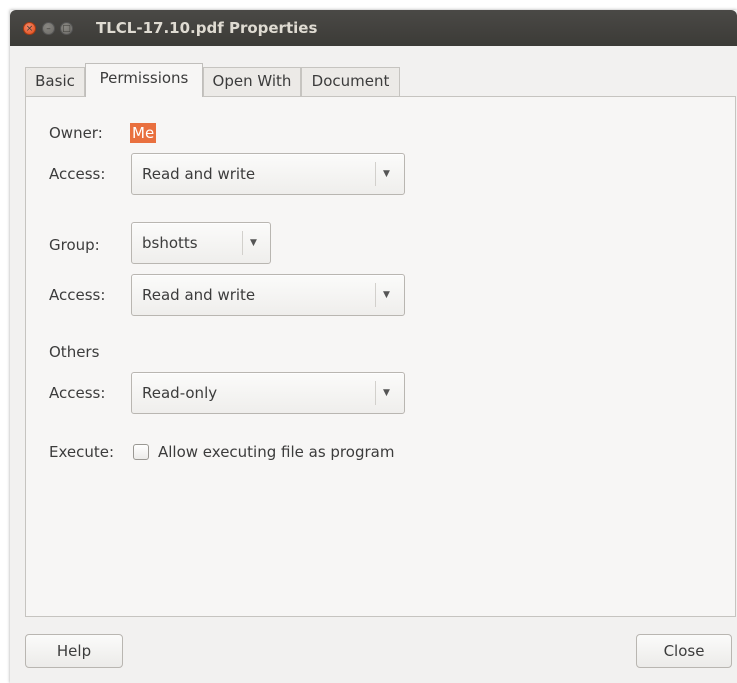 The image size is (737, 683). Describe the element at coordinates (55, 81) in the screenshot. I see `tab-basic: Basic` at that location.